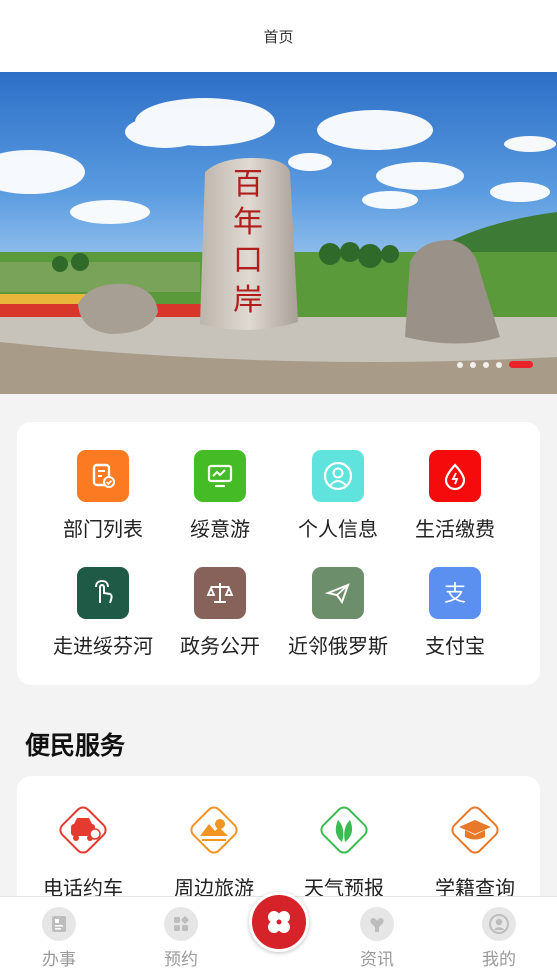 The image size is (557, 976). I want to click on service-taxi-booking: 电话约车, so click(83, 849).